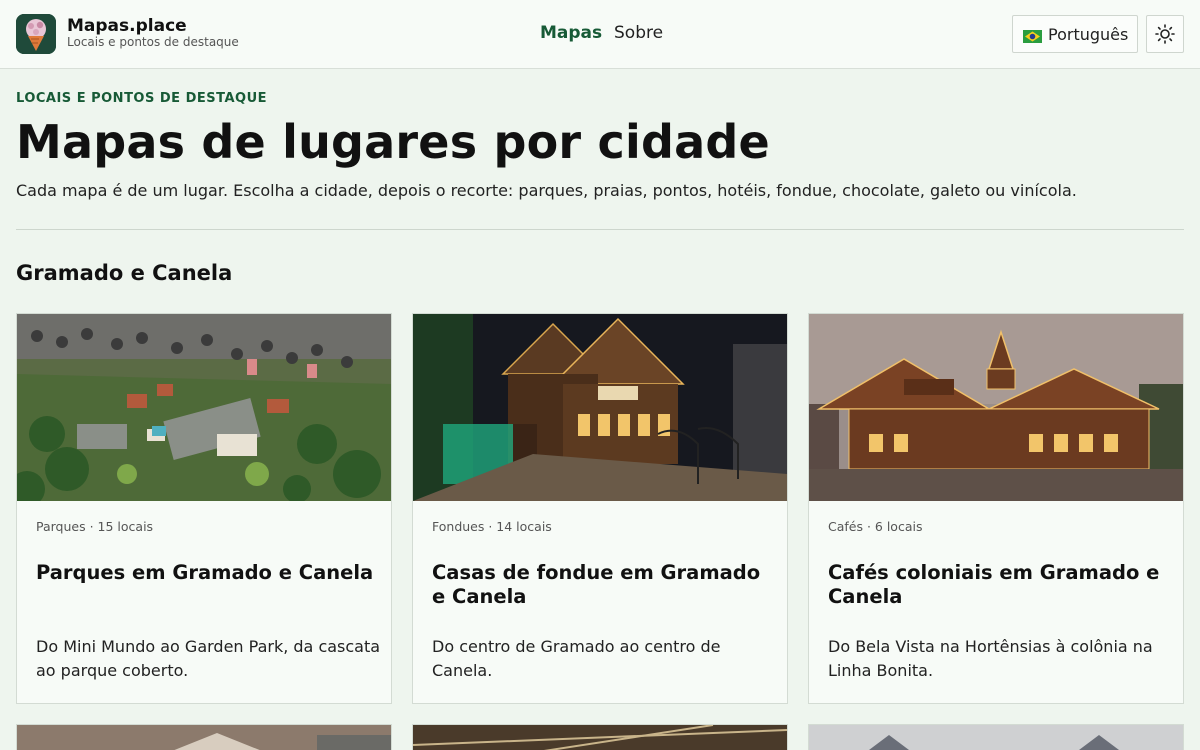  What do you see at coordinates (127, 26) in the screenshot?
I see `brand-name: Mapas.place` at bounding box center [127, 26].